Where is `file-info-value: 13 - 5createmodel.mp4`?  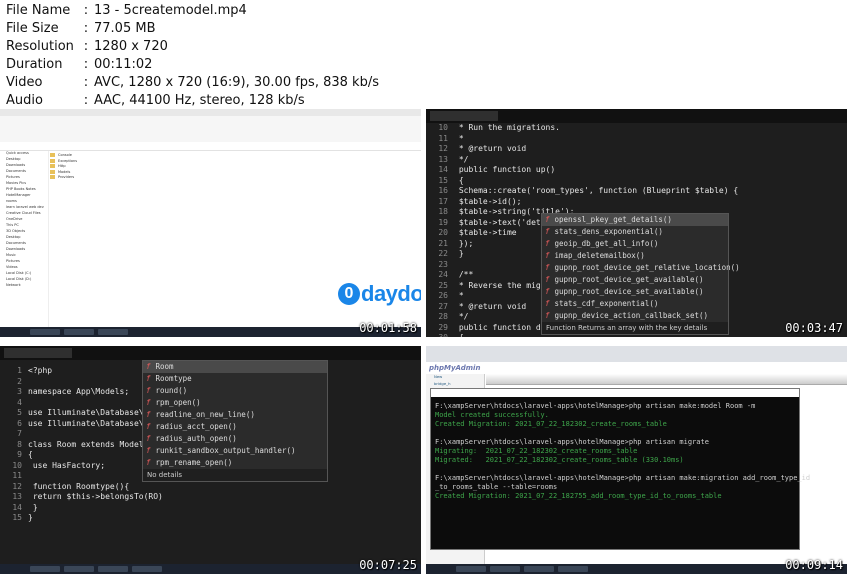 file-info-value: 13 - 5createmodel.mp4 is located at coordinates (170, 10).